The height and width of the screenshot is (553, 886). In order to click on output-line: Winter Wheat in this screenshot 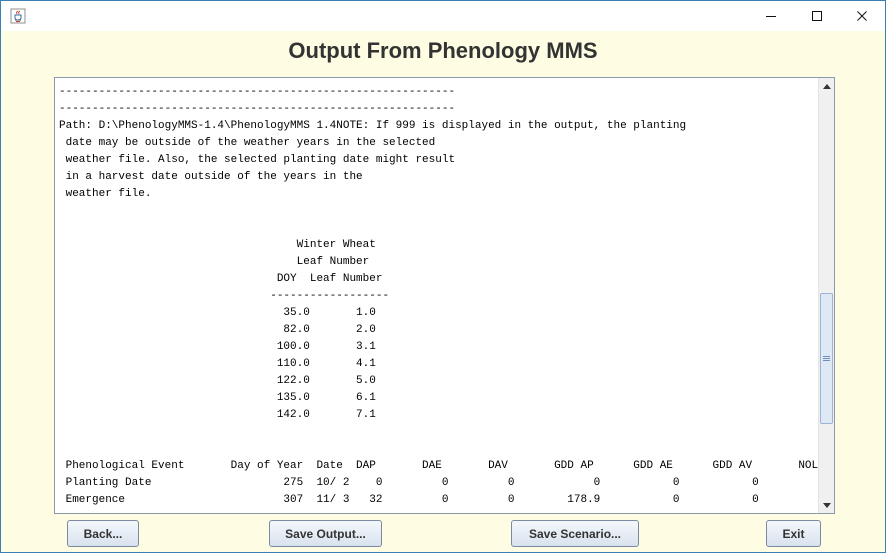, I will do `click(217, 245)`.